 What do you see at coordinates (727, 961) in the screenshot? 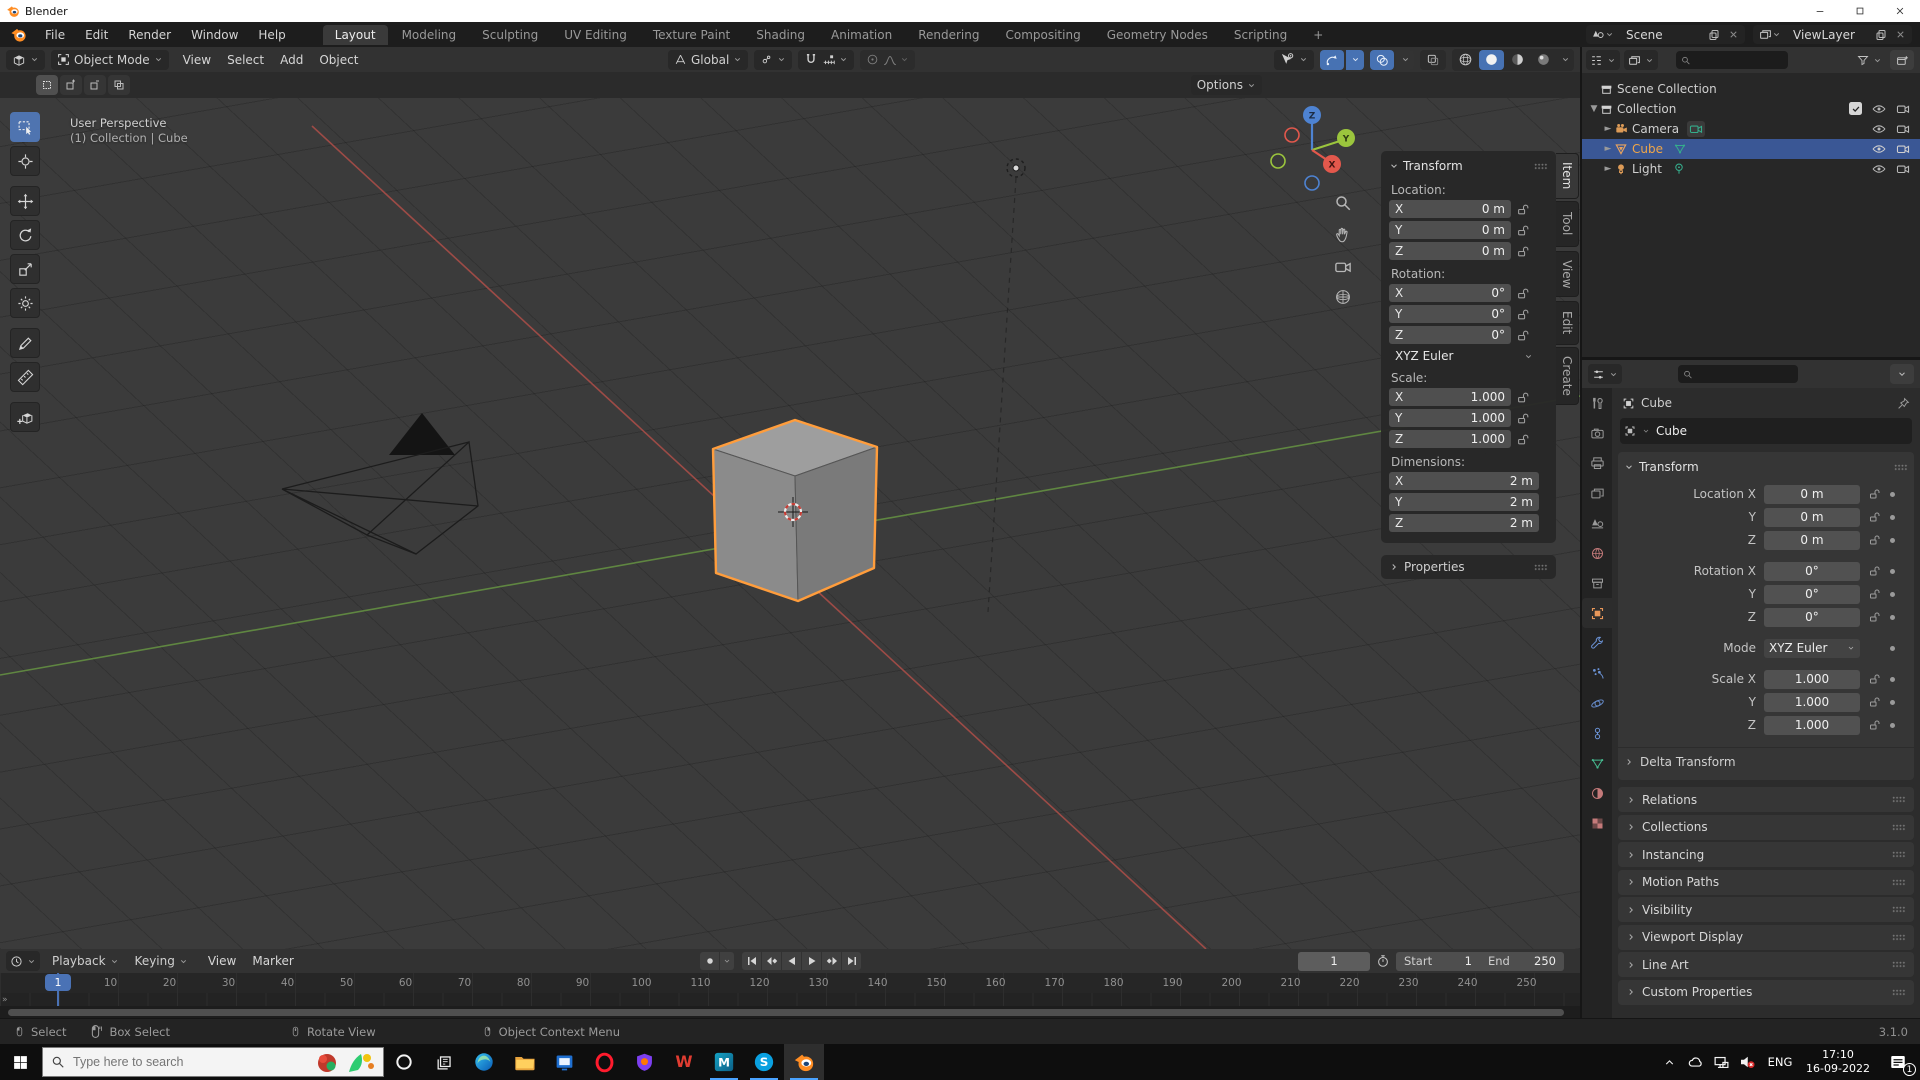
I see `keying-set-dropdown` at bounding box center [727, 961].